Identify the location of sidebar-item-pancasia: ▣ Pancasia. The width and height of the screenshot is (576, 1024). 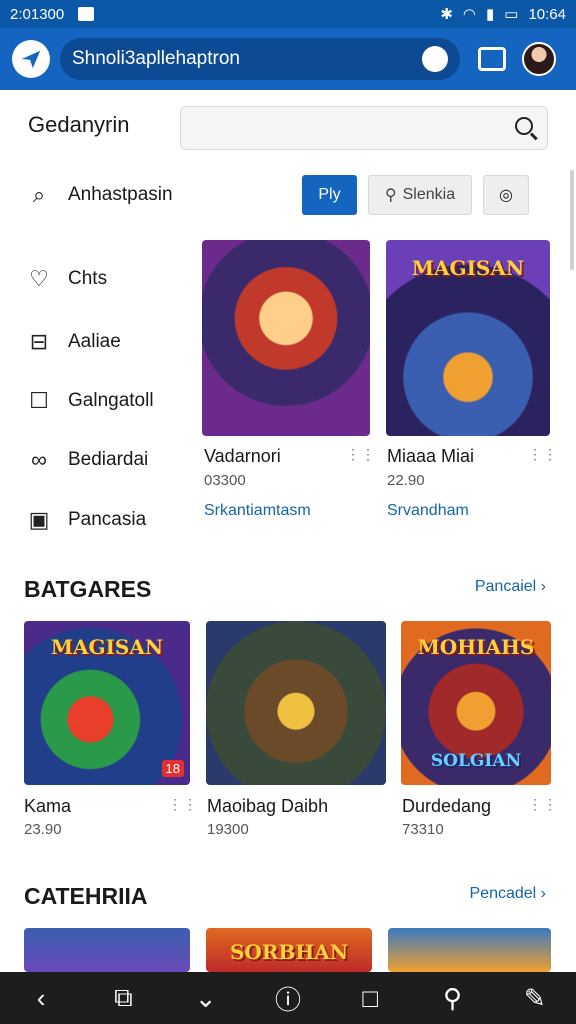
(86, 520).